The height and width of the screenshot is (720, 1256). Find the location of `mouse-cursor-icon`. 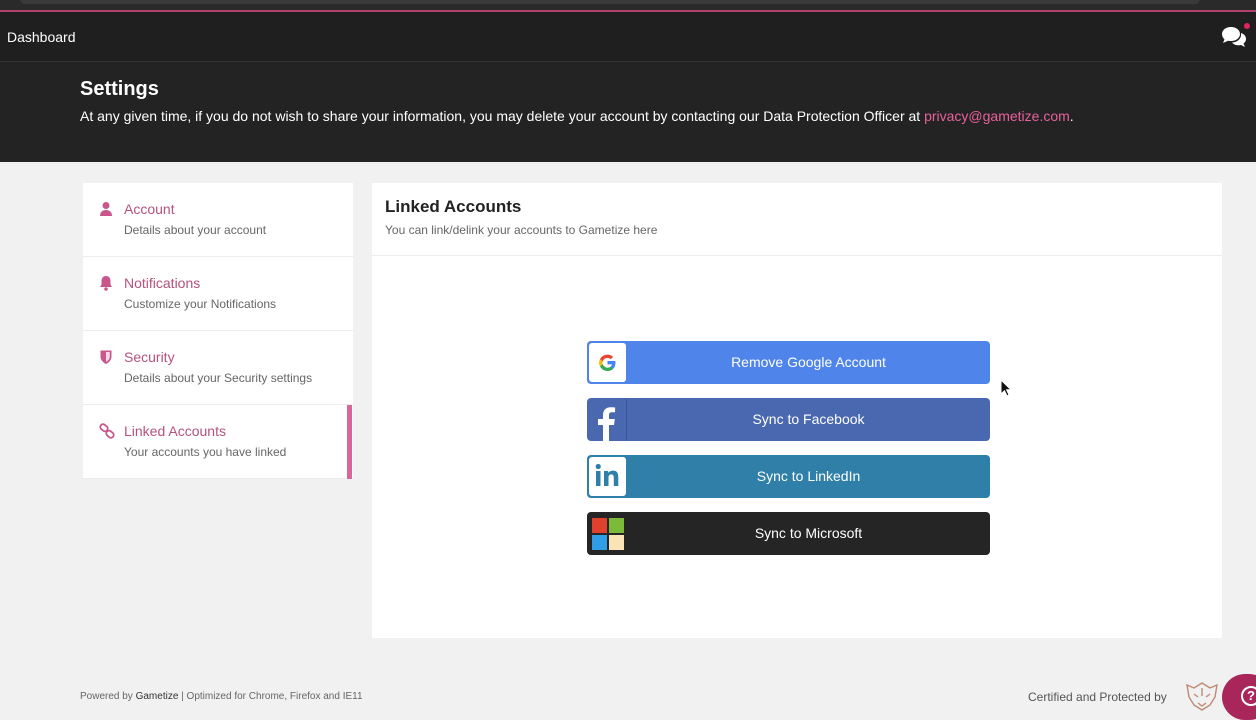

mouse-cursor-icon is located at coordinates (1006, 387).